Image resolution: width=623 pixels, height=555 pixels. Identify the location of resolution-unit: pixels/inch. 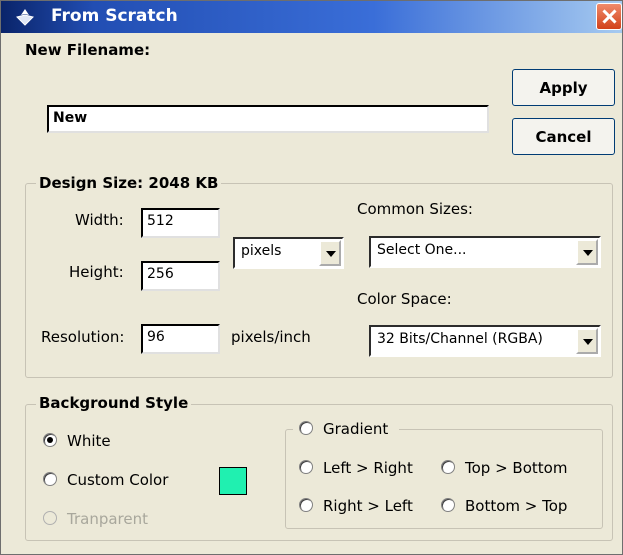
(271, 337).